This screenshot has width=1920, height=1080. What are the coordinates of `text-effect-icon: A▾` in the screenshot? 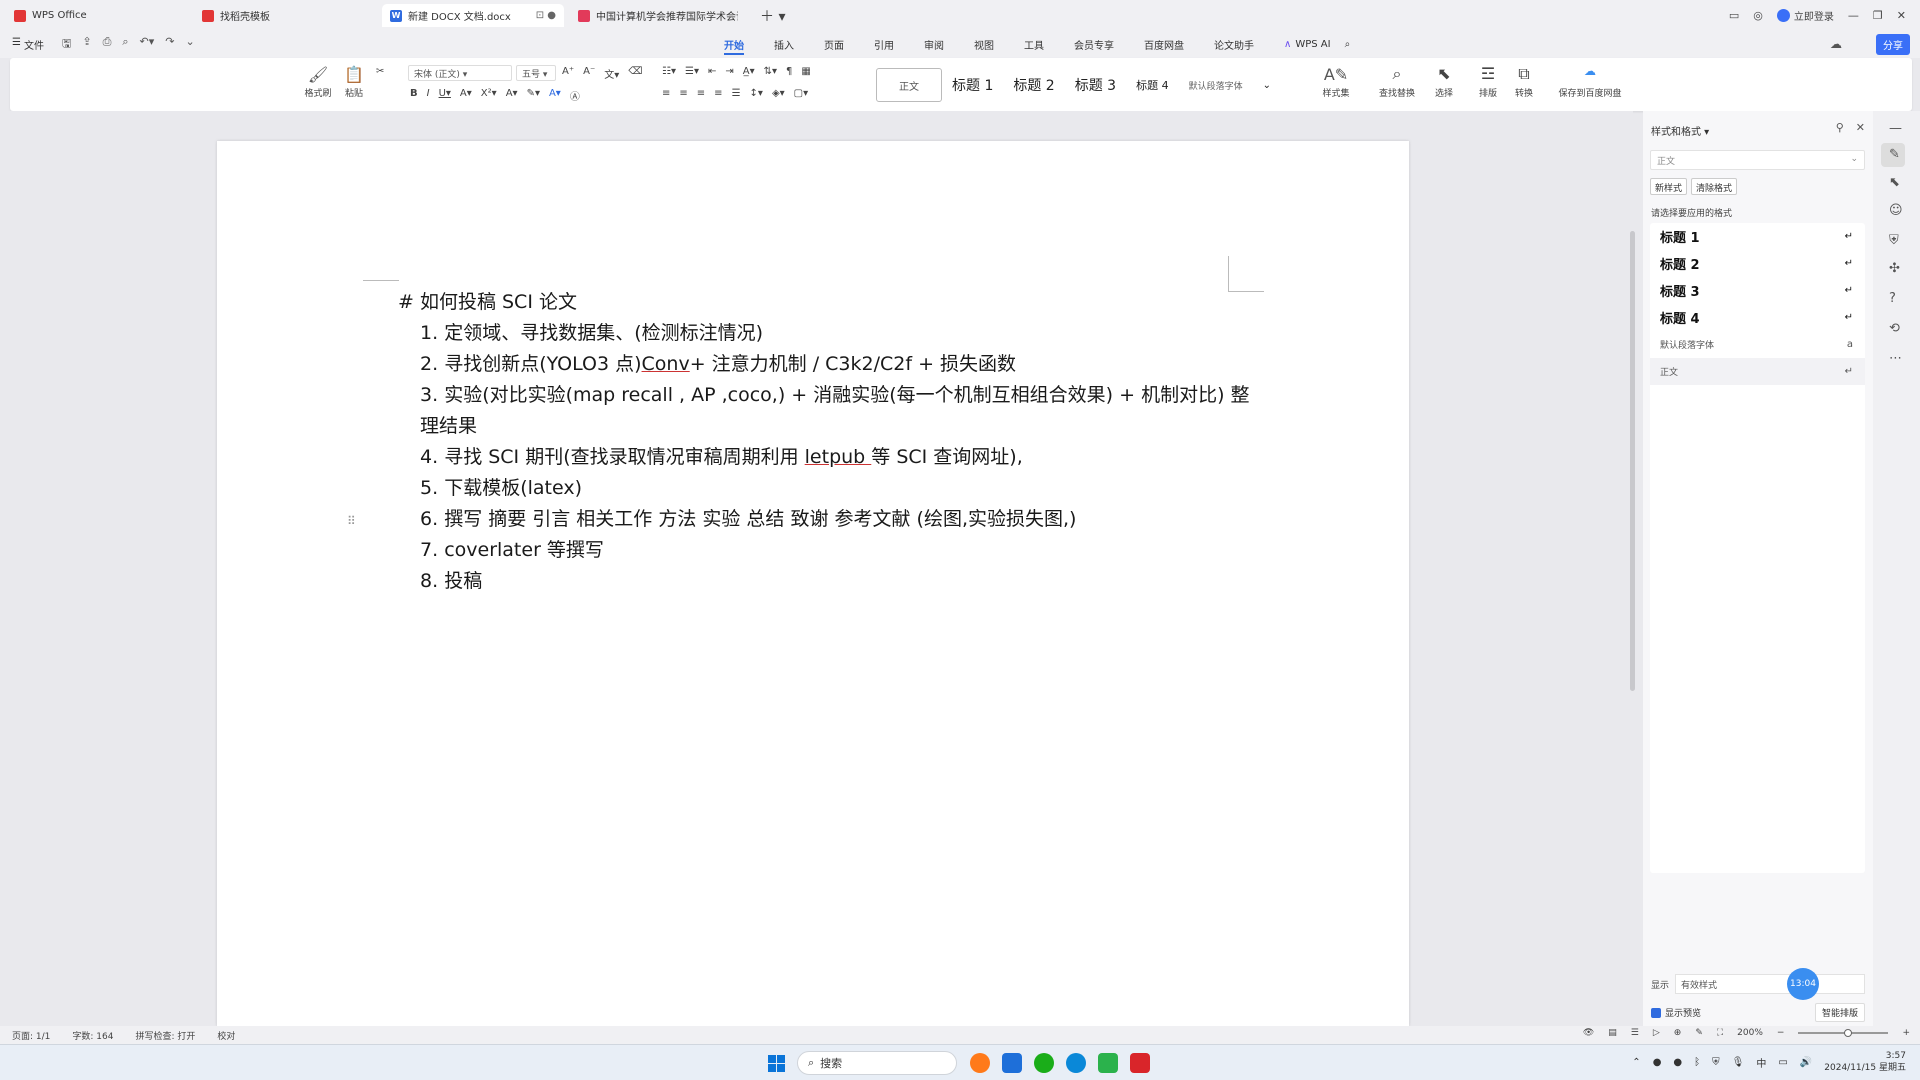 It's located at (512, 95).